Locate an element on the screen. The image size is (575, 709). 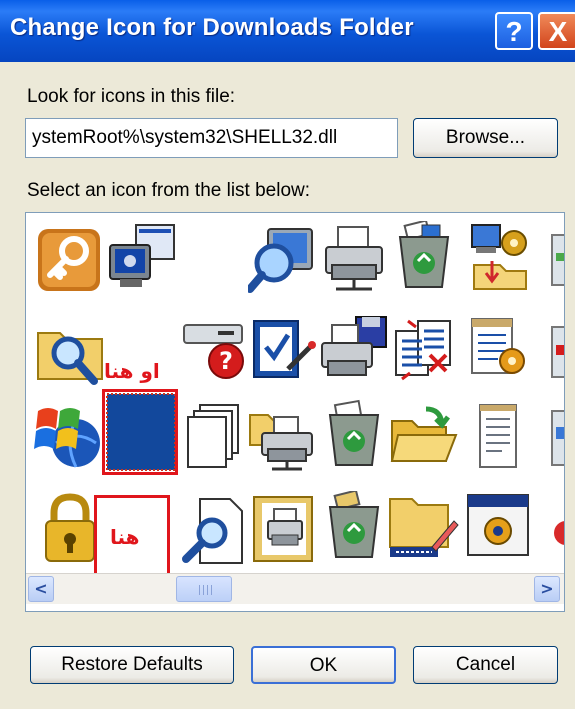
display-properties-icon is located at coordinates (142, 257).